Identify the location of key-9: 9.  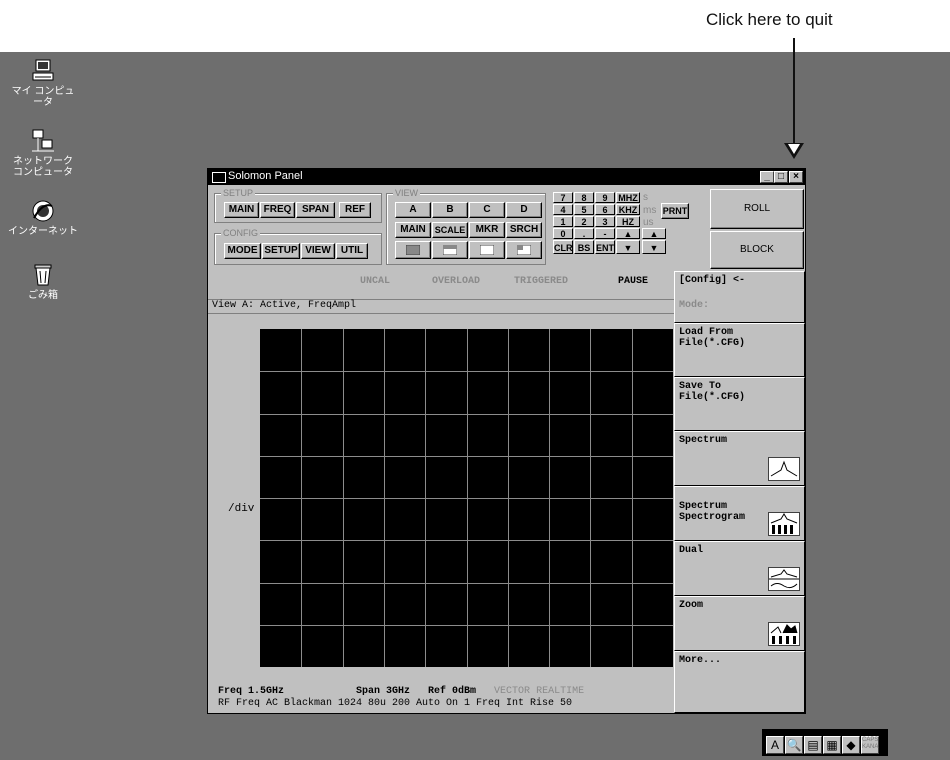
(605, 197).